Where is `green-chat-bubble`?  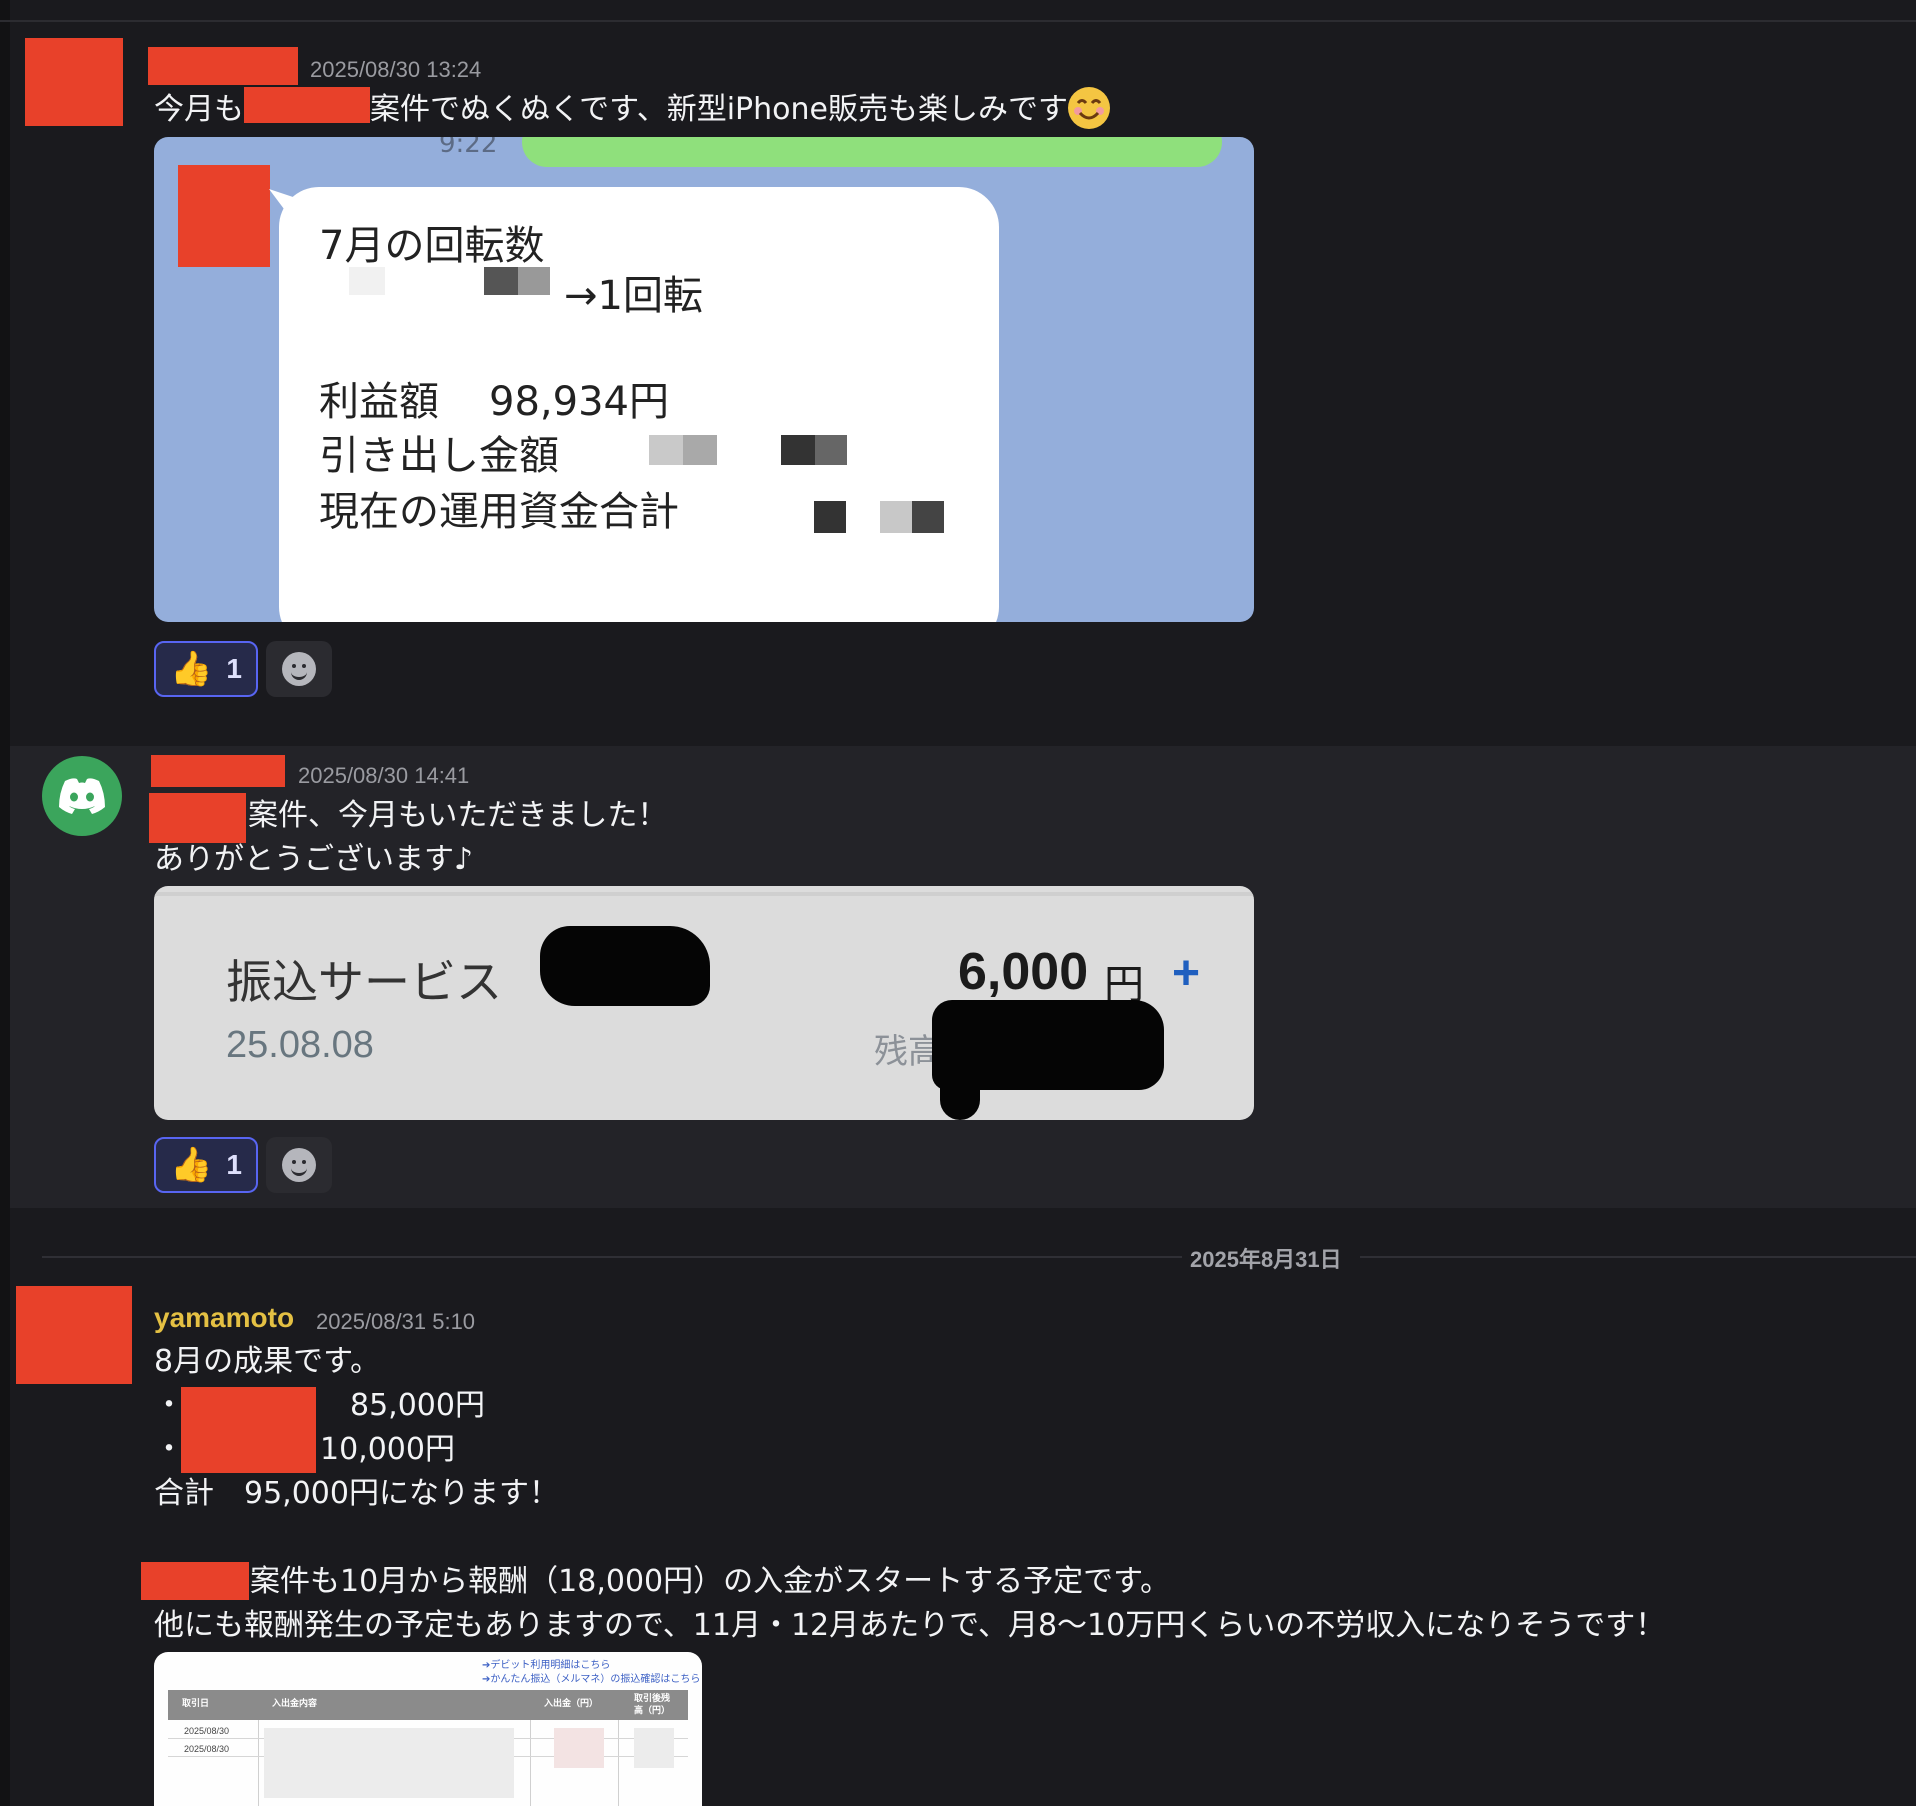 green-chat-bubble is located at coordinates (872, 152).